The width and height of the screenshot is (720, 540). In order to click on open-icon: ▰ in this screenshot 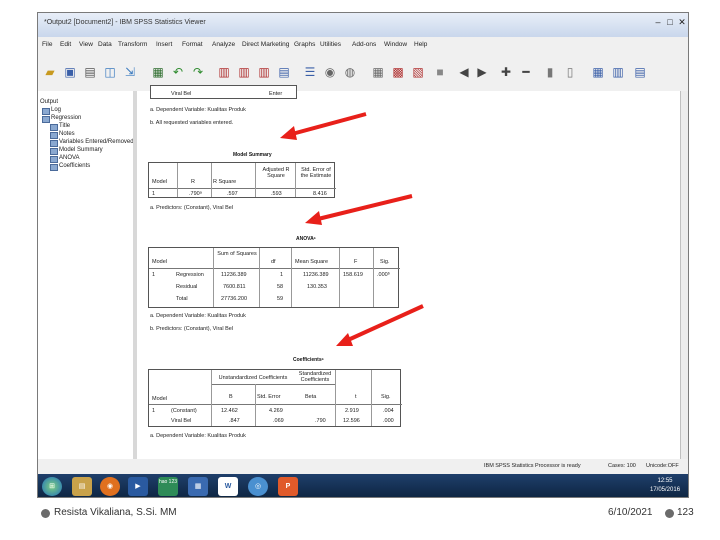, I will do `click(50, 72)`.